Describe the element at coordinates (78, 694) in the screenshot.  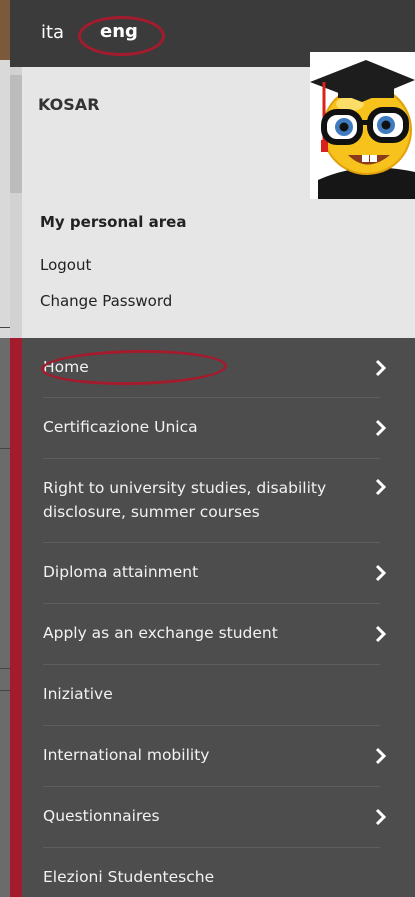
I see `menu-item-label: Iniziative` at that location.